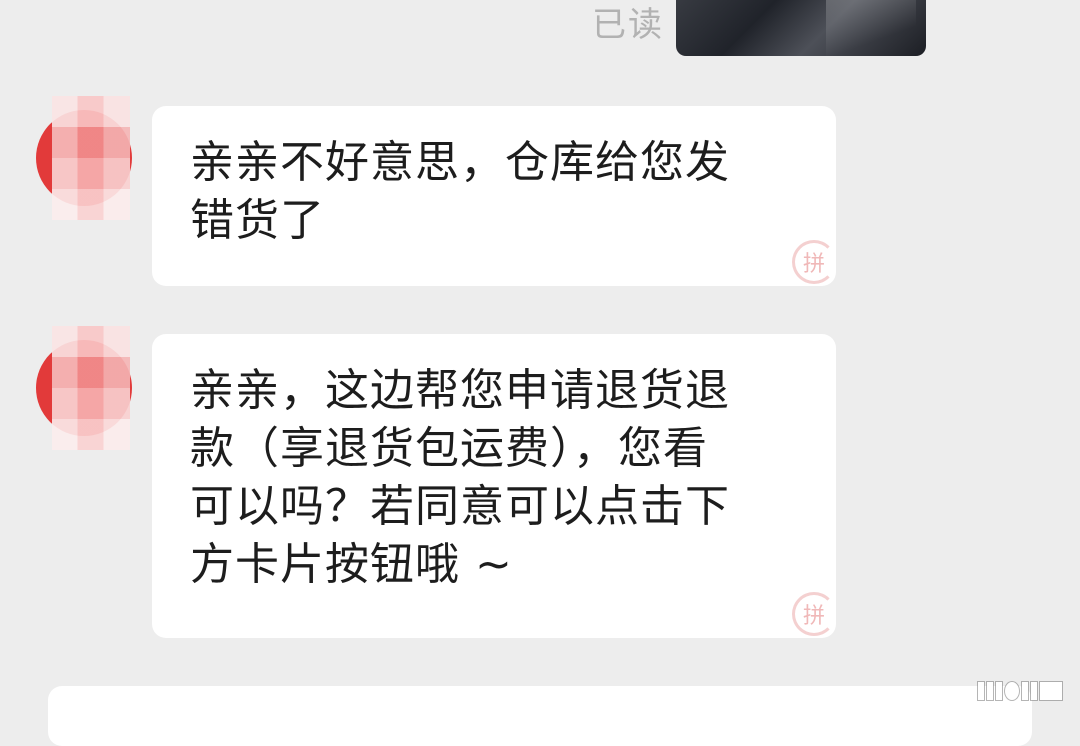 Image resolution: width=1080 pixels, height=746 pixels. What do you see at coordinates (460, 191) in the screenshot?
I see `message-text: 亲亲不好意思，仓库给您发 错货了` at bounding box center [460, 191].